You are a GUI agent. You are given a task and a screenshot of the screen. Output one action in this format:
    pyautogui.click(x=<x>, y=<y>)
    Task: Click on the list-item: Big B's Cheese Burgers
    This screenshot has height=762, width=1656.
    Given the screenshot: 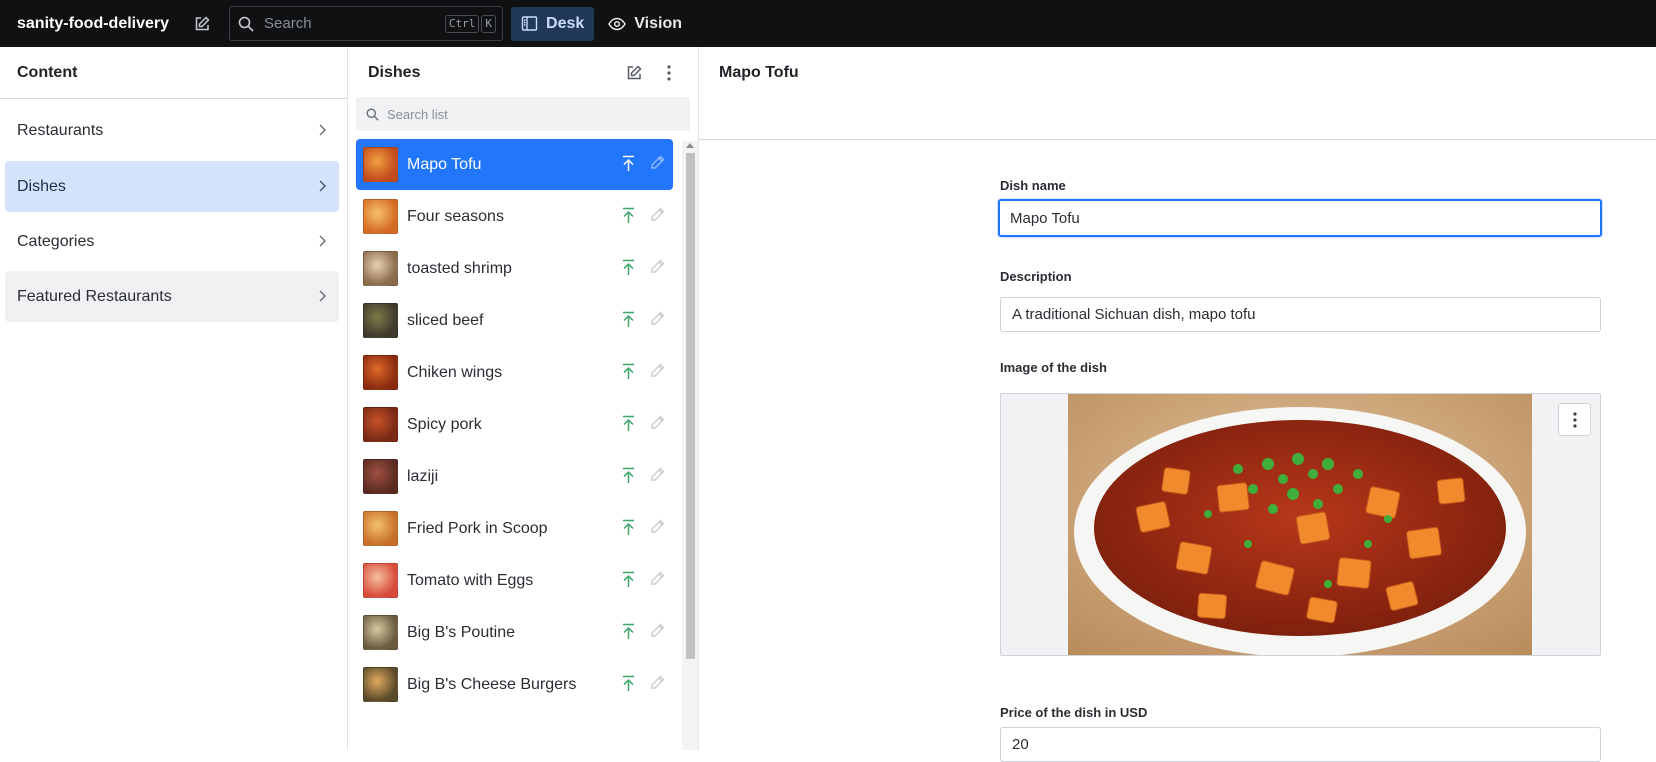 What is the action you would take?
    pyautogui.click(x=514, y=684)
    